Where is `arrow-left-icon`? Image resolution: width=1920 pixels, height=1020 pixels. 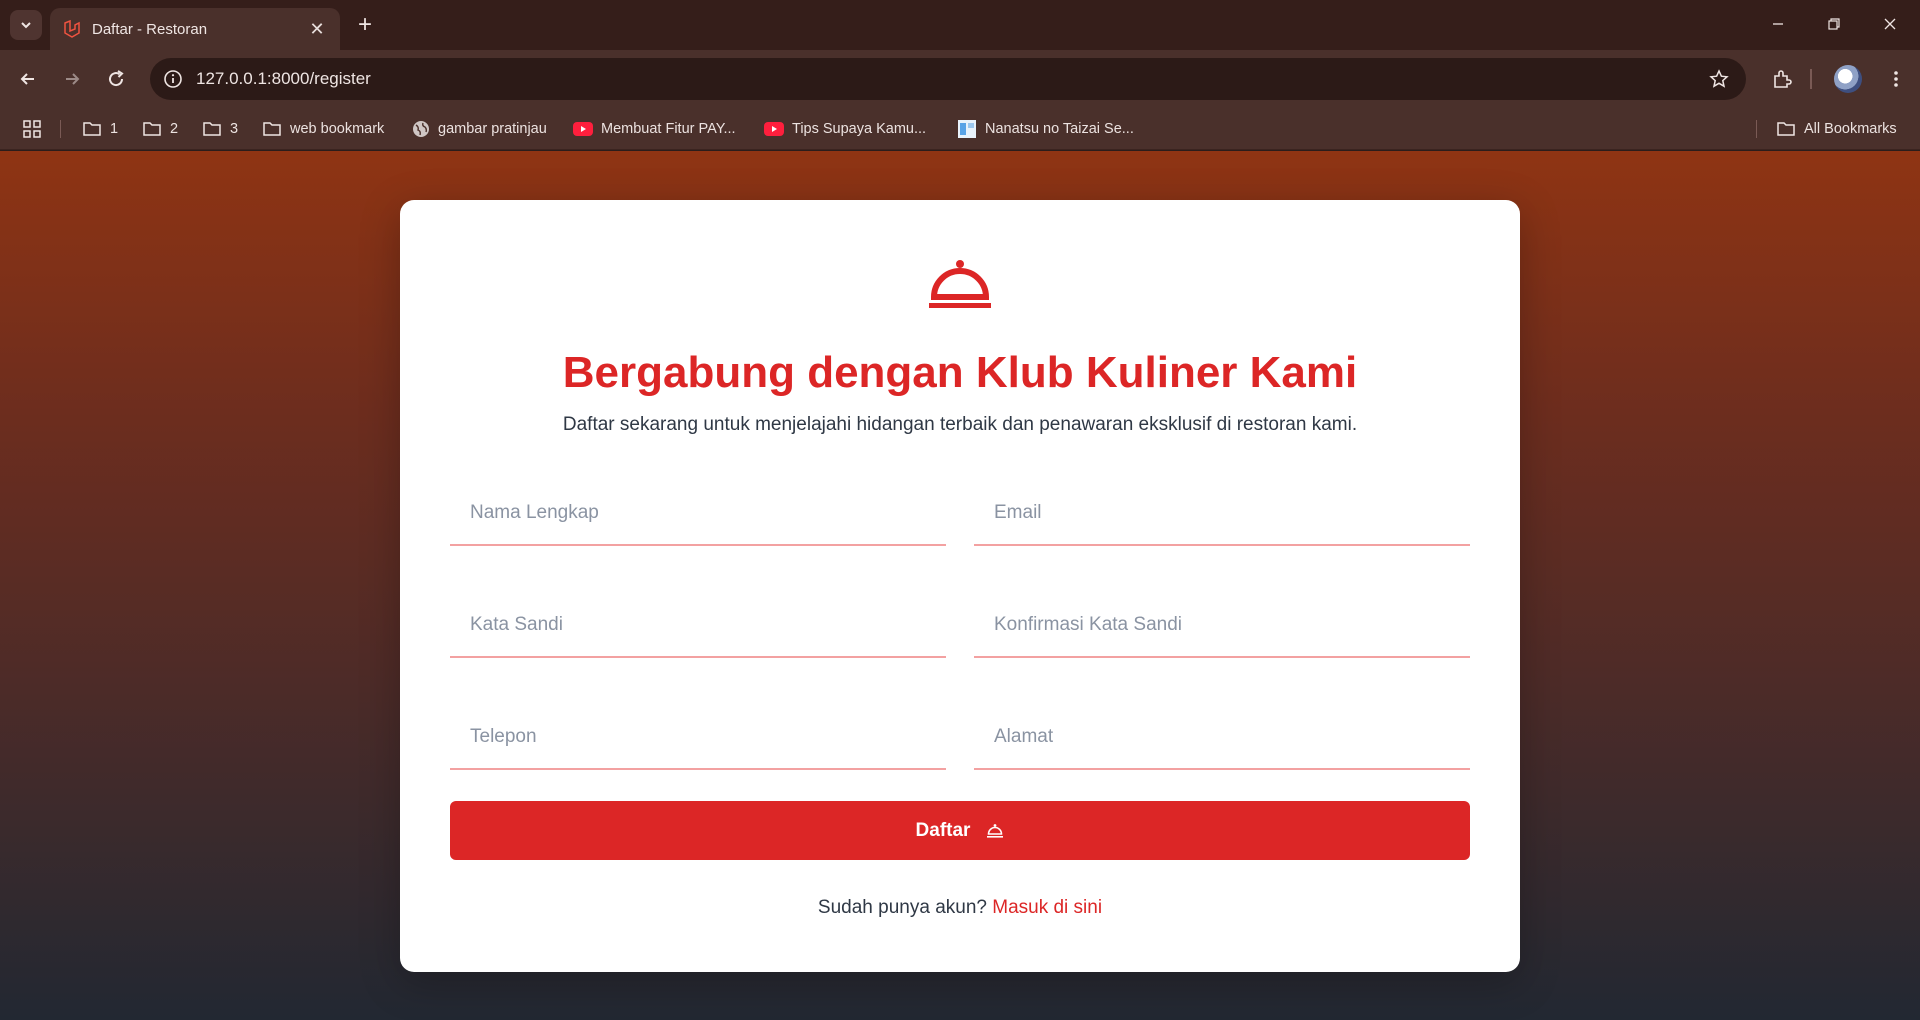
arrow-left-icon is located at coordinates (27, 79).